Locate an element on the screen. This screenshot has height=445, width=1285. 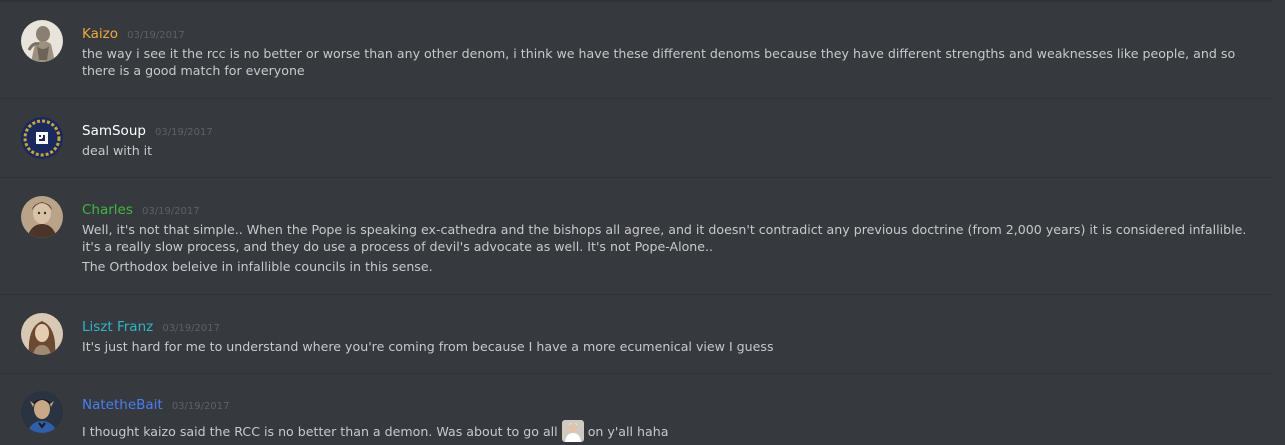
message-text: deal with it is located at coordinates (117, 150).